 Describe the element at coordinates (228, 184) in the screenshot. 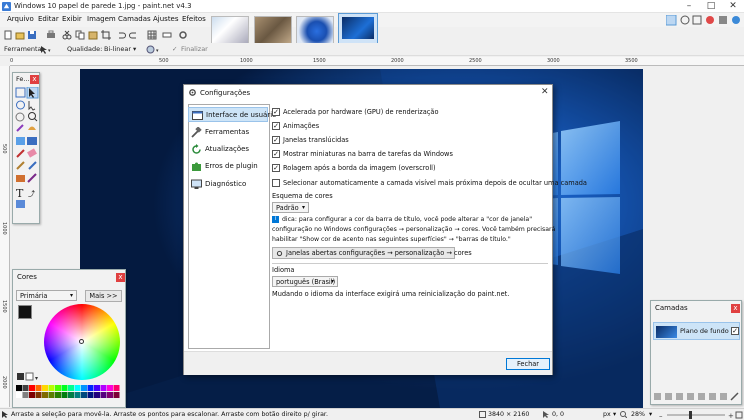

I see `nav-diagnostics: Diagnóstico` at that location.